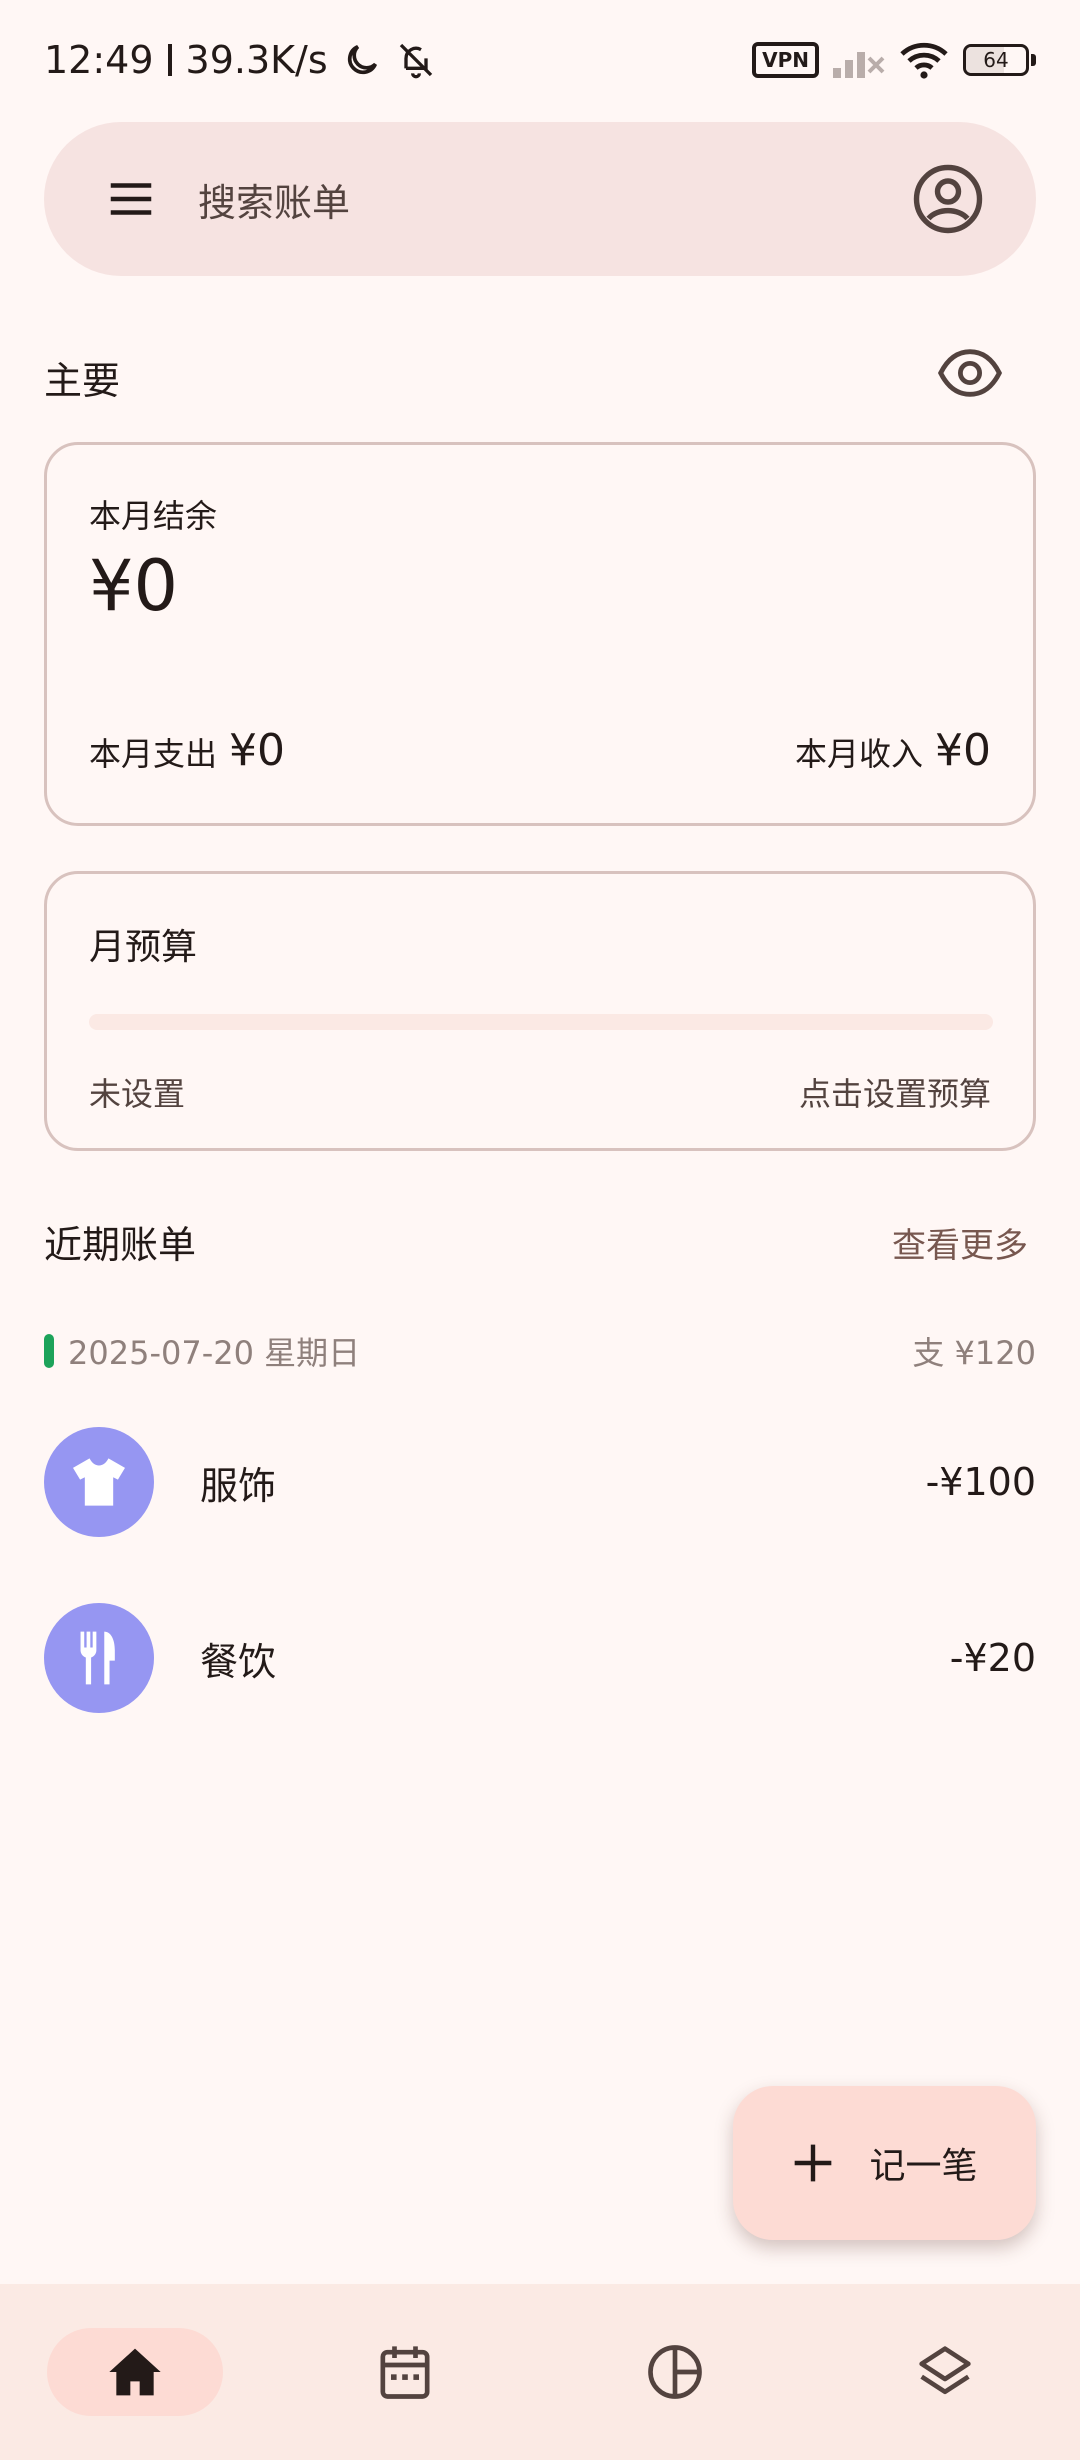  What do you see at coordinates (153, 516) in the screenshot?
I see `balance-label: 本月结余` at bounding box center [153, 516].